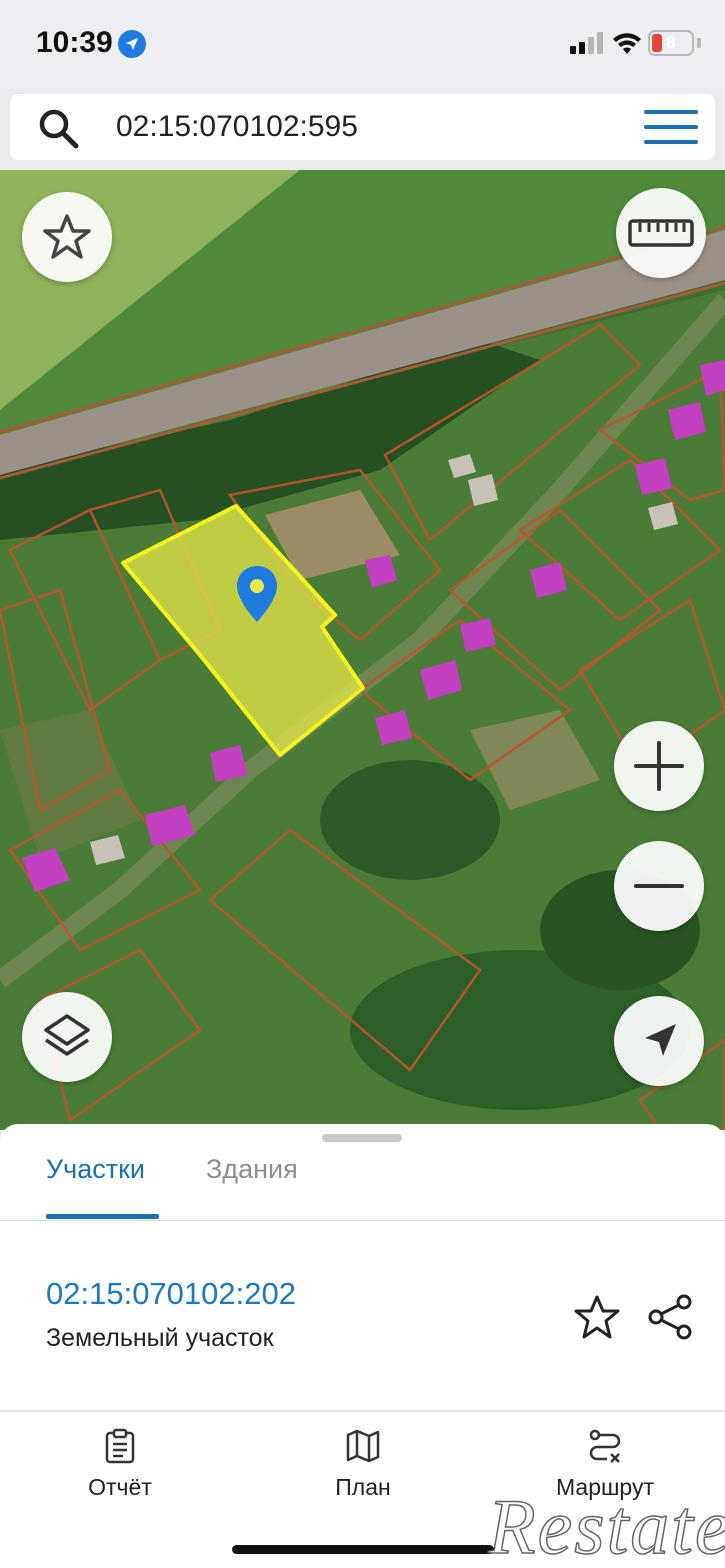 The width and height of the screenshot is (725, 1568). What do you see at coordinates (120, 1446) in the screenshot?
I see `clipboard-report-icon` at bounding box center [120, 1446].